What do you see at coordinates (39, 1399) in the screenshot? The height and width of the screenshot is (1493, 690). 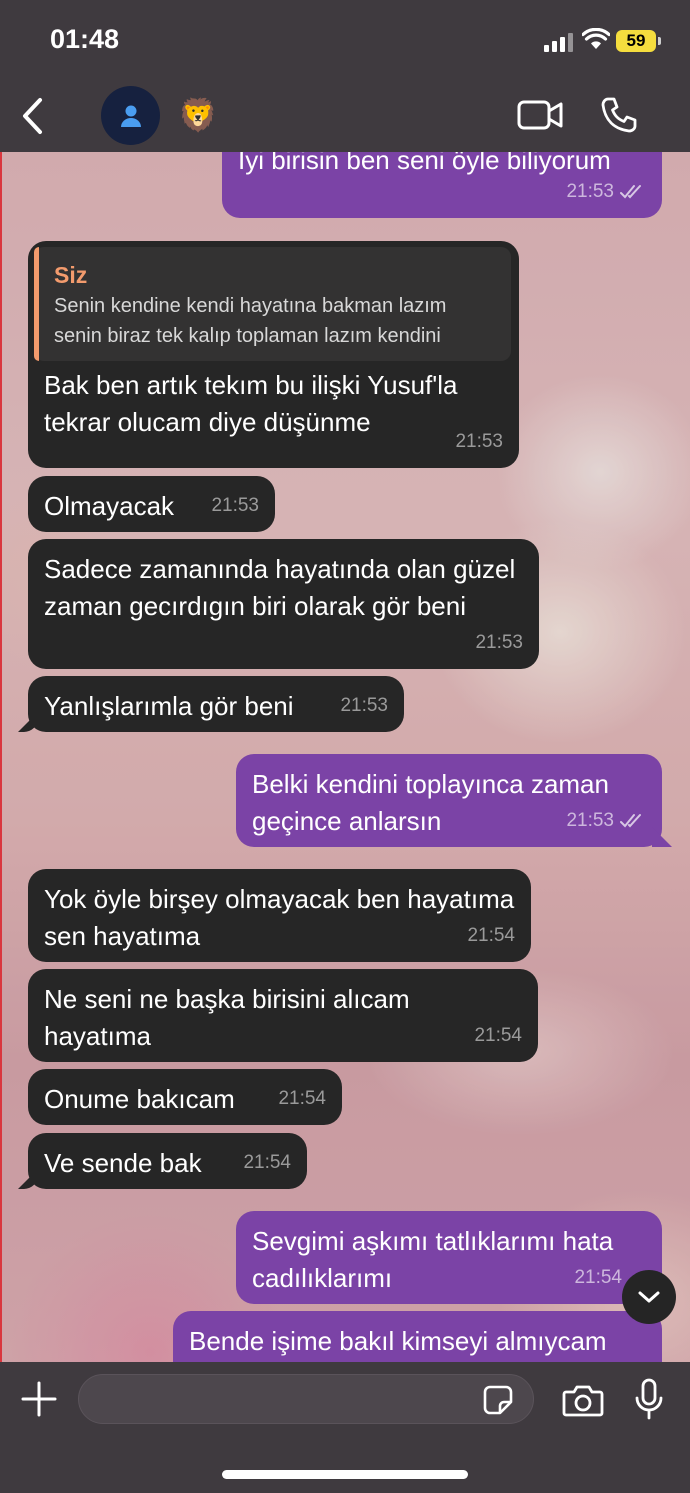 I see `plus-icon` at bounding box center [39, 1399].